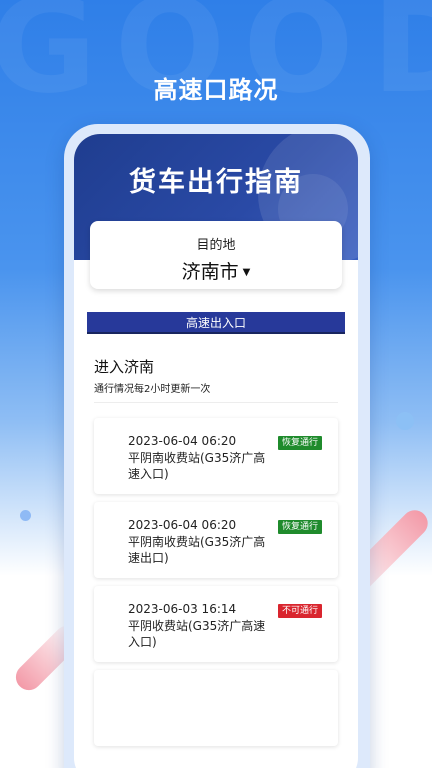 The image size is (432, 768). Describe the element at coordinates (152, 389) in the screenshot. I see `section-subtitle: 通行情况每2小时更新一次` at that location.